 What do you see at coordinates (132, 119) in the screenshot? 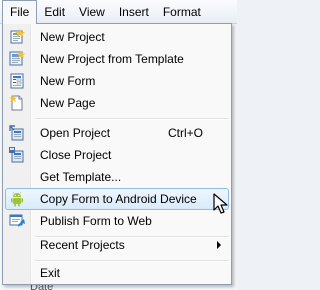
I see `menu-separator` at bounding box center [132, 119].